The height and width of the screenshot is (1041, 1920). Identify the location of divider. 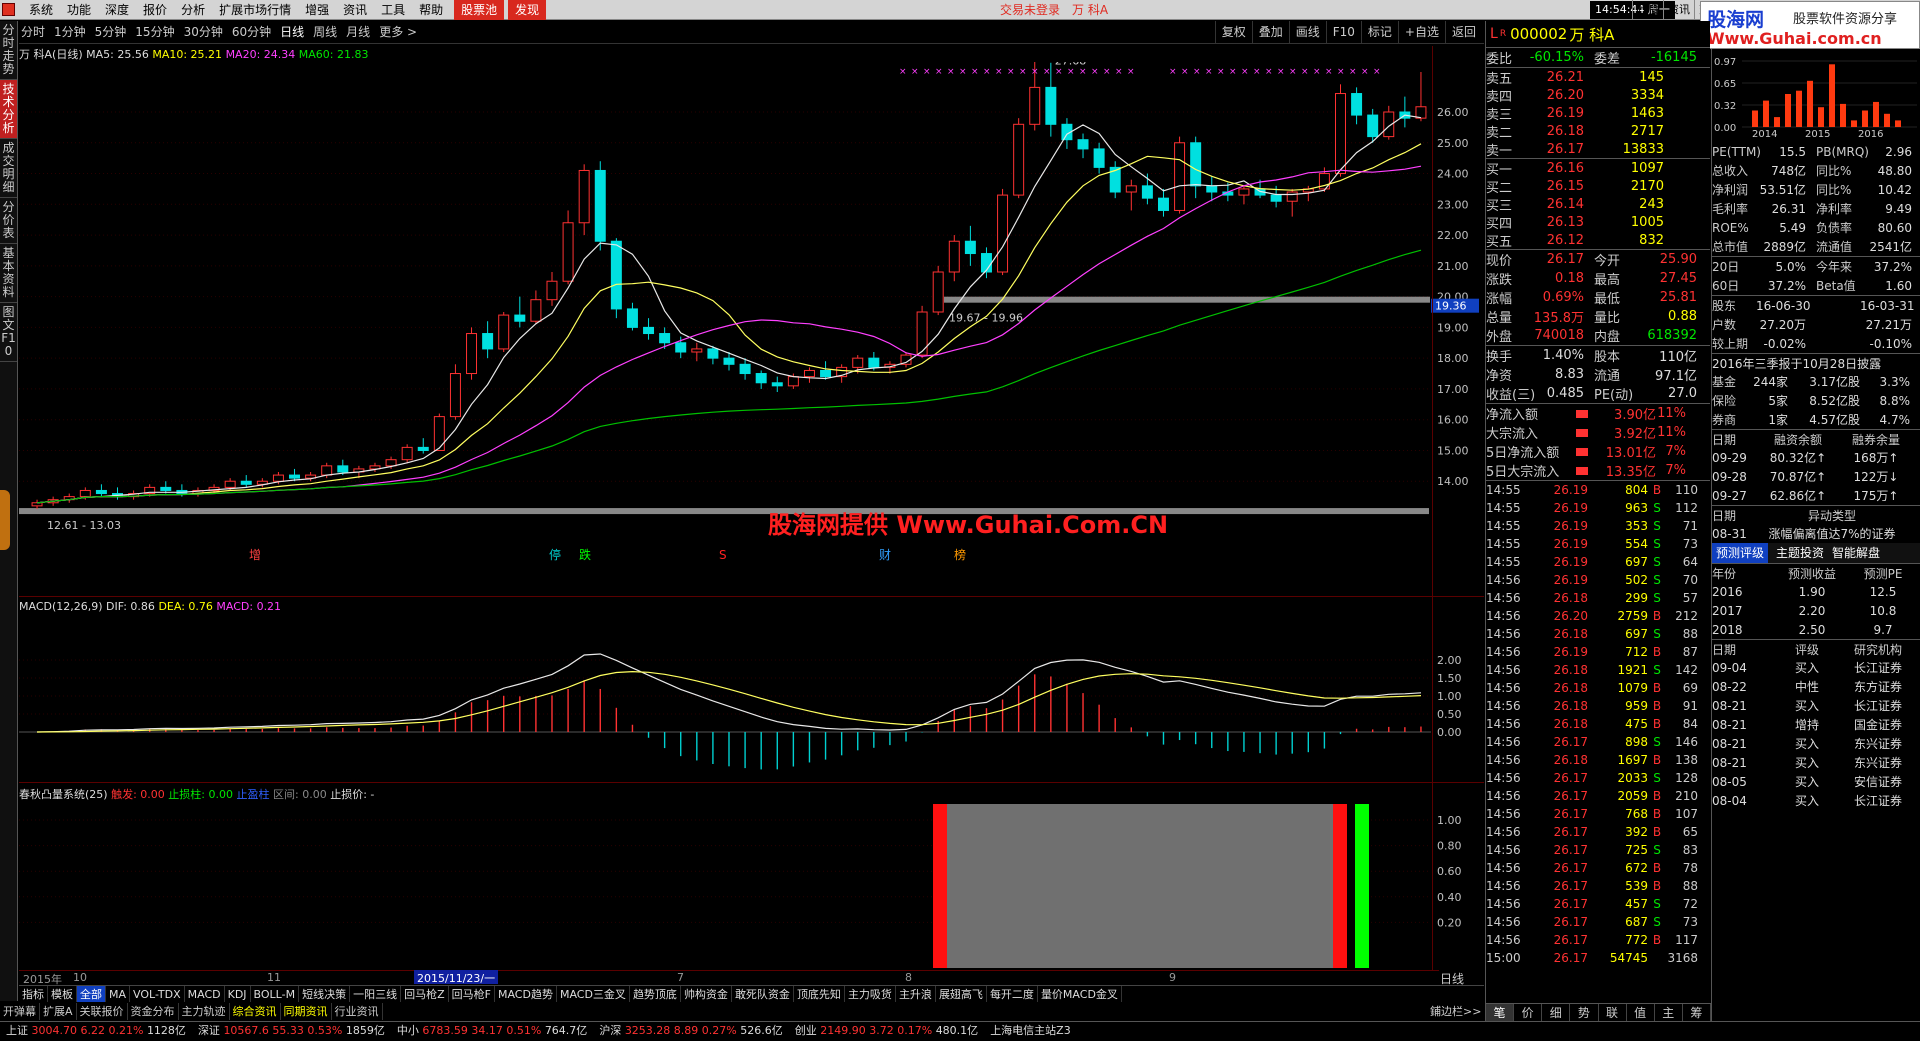
(751, 596).